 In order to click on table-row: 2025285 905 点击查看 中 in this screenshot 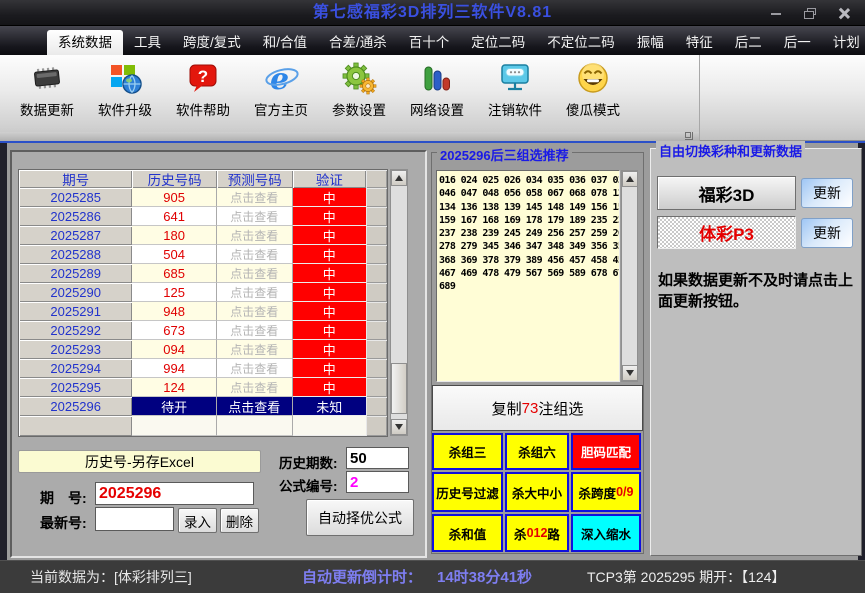, I will do `click(203, 197)`.